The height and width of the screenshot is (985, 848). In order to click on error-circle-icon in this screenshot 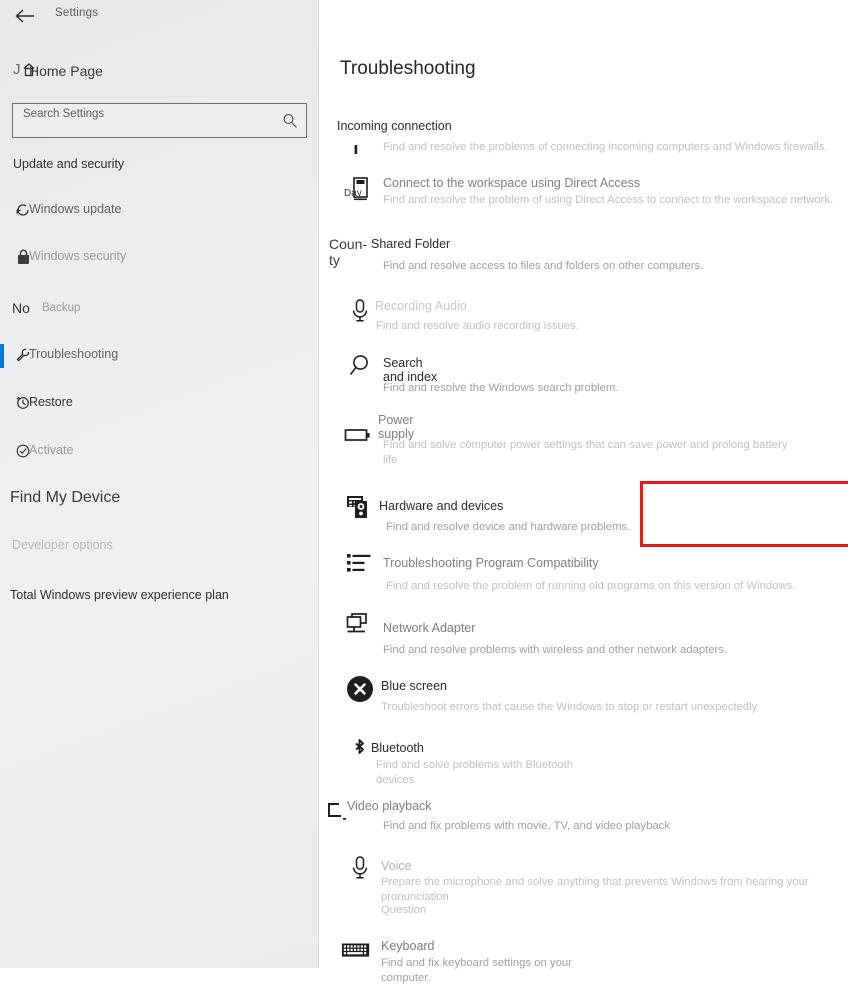, I will do `click(360, 689)`.